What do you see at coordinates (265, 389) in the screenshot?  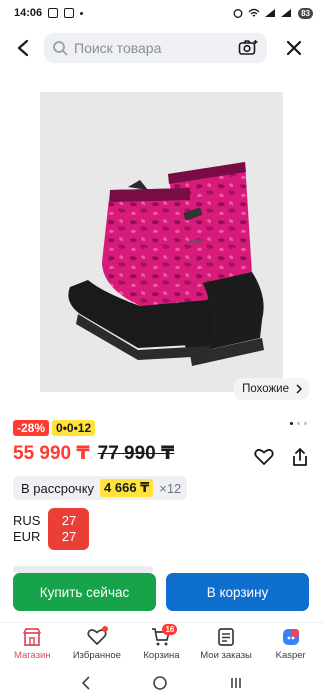 I see `similar-label: Похожие` at bounding box center [265, 389].